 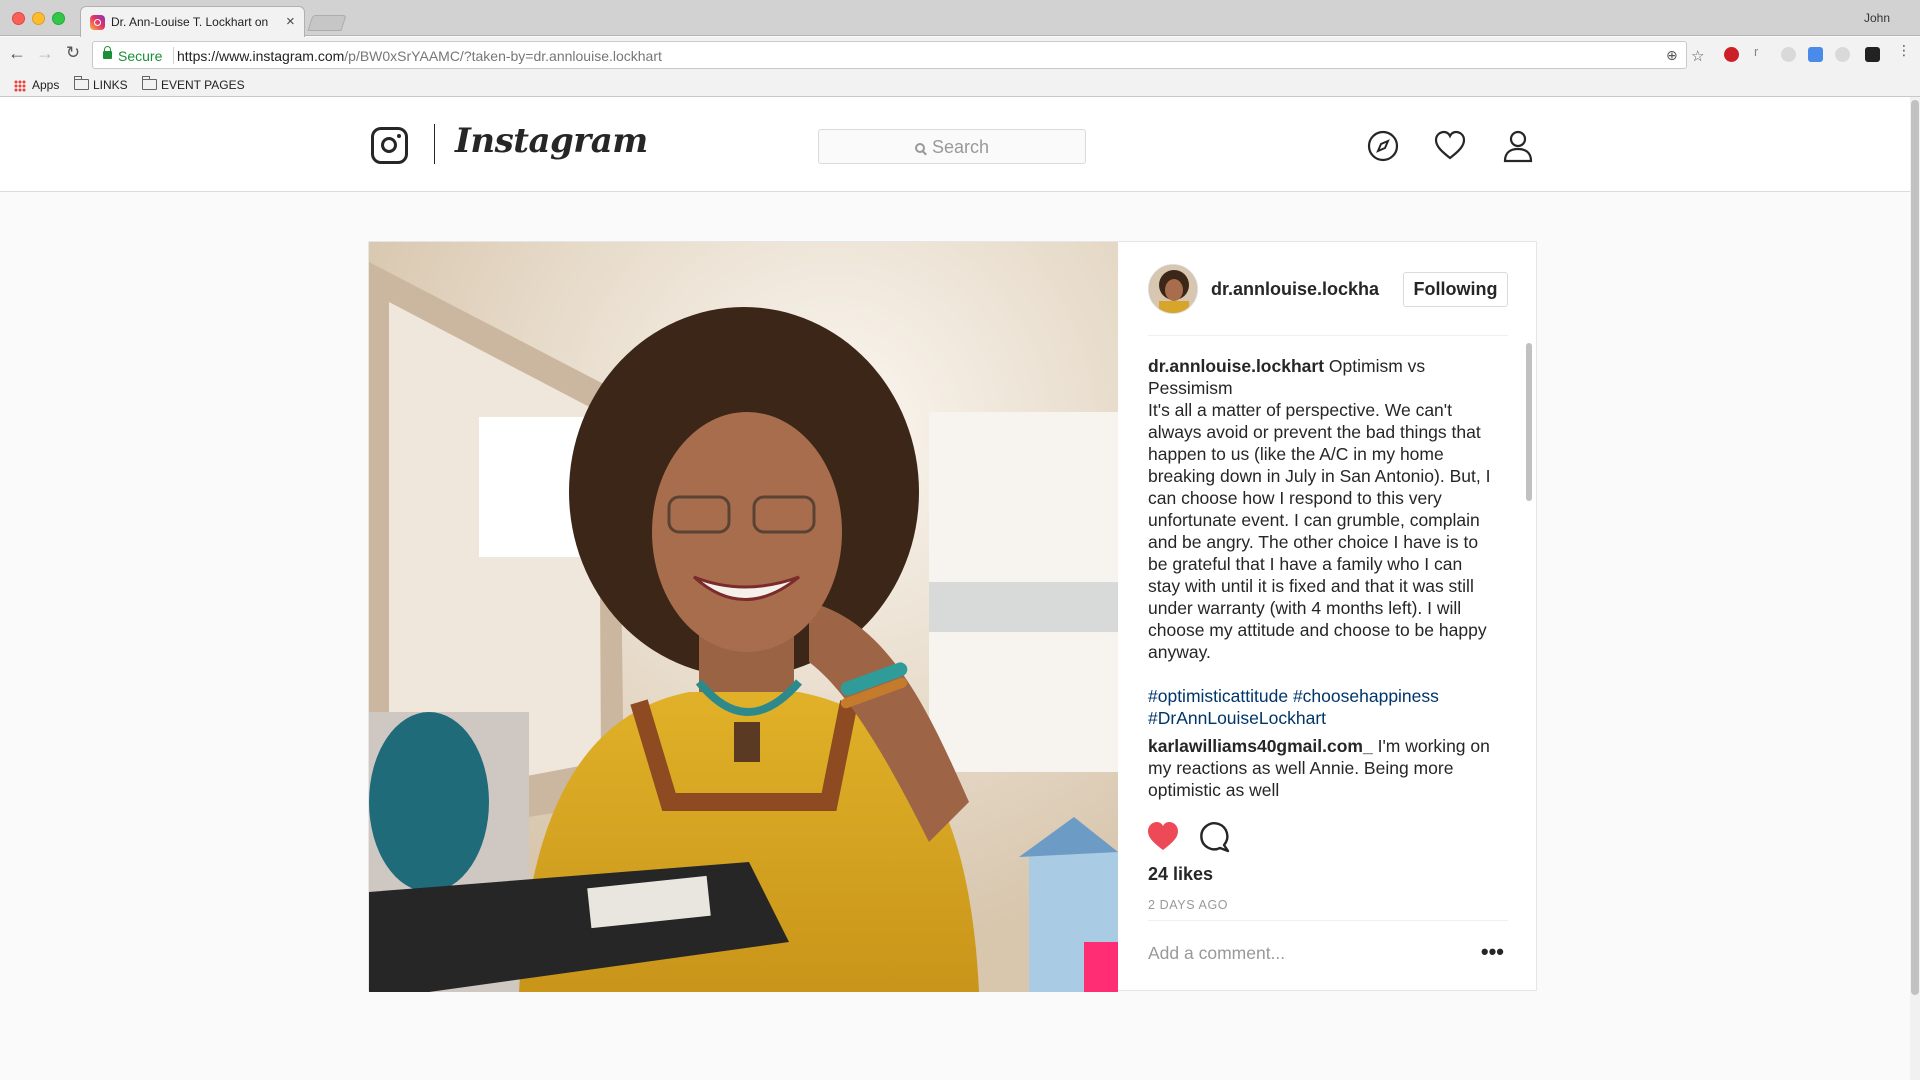 I want to click on extension-feather-2-icon, so click(x=1842, y=54).